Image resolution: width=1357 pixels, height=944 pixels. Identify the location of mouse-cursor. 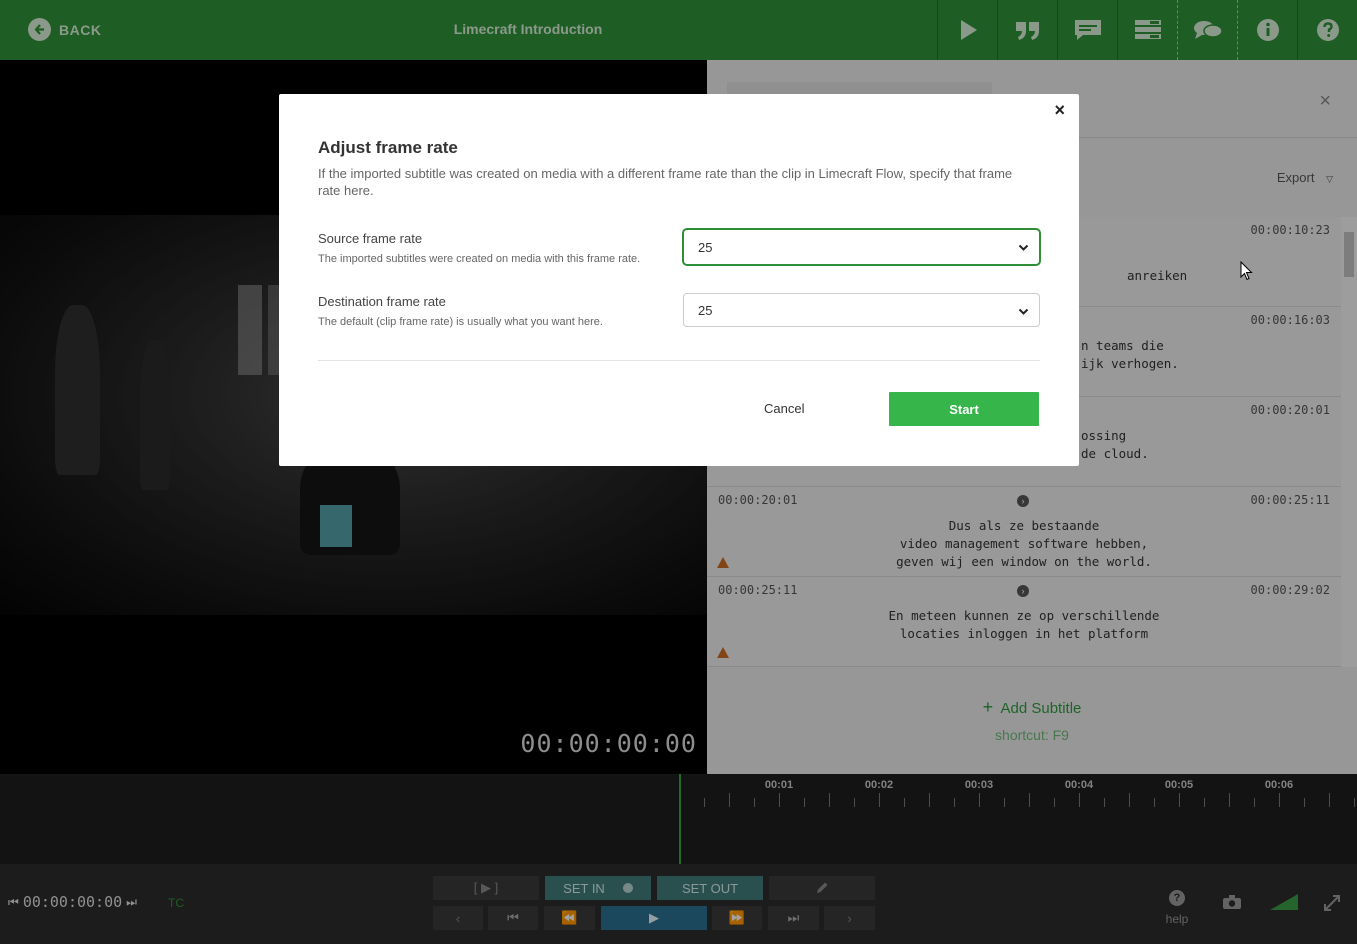
(1246, 273).